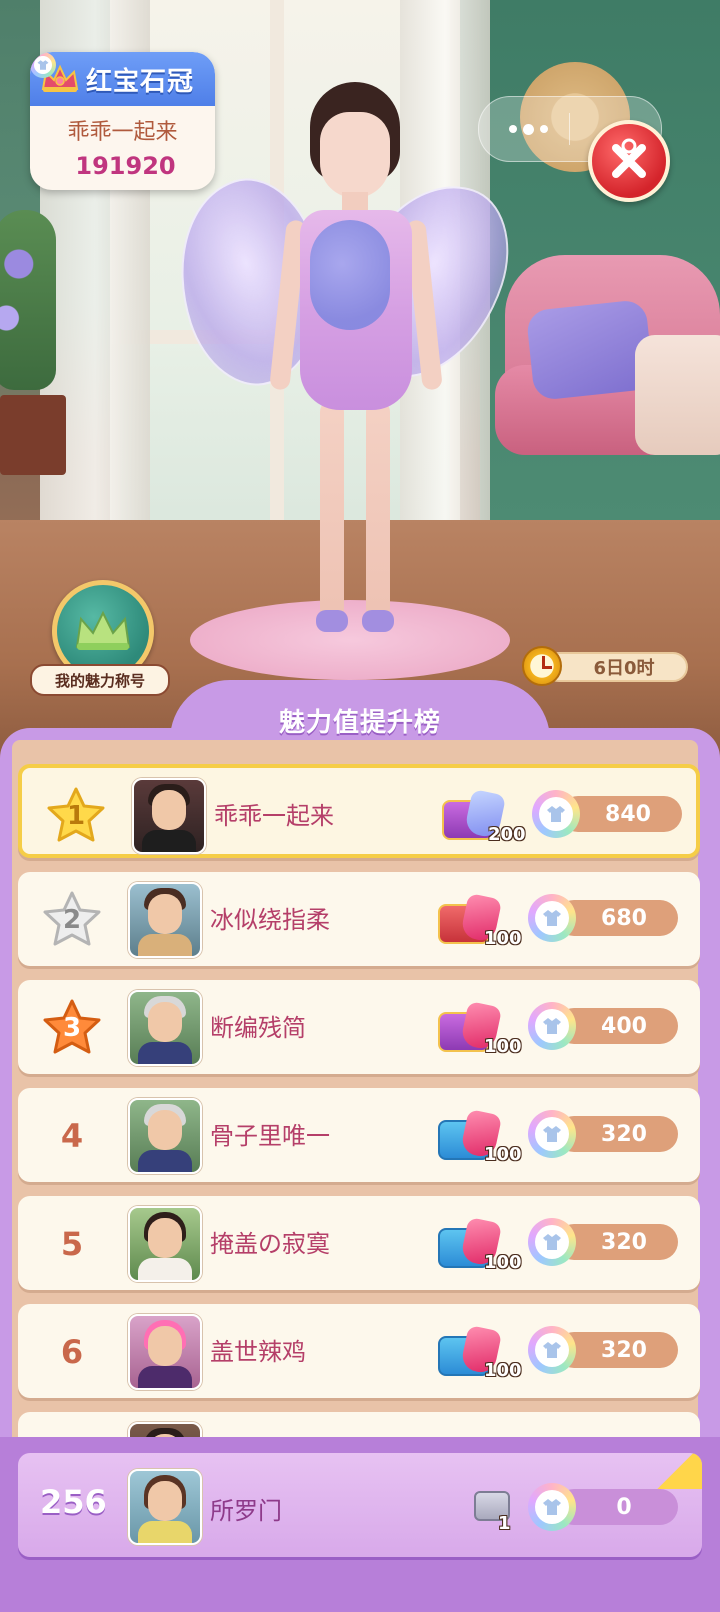  I want to click on character-face, so click(355, 155).